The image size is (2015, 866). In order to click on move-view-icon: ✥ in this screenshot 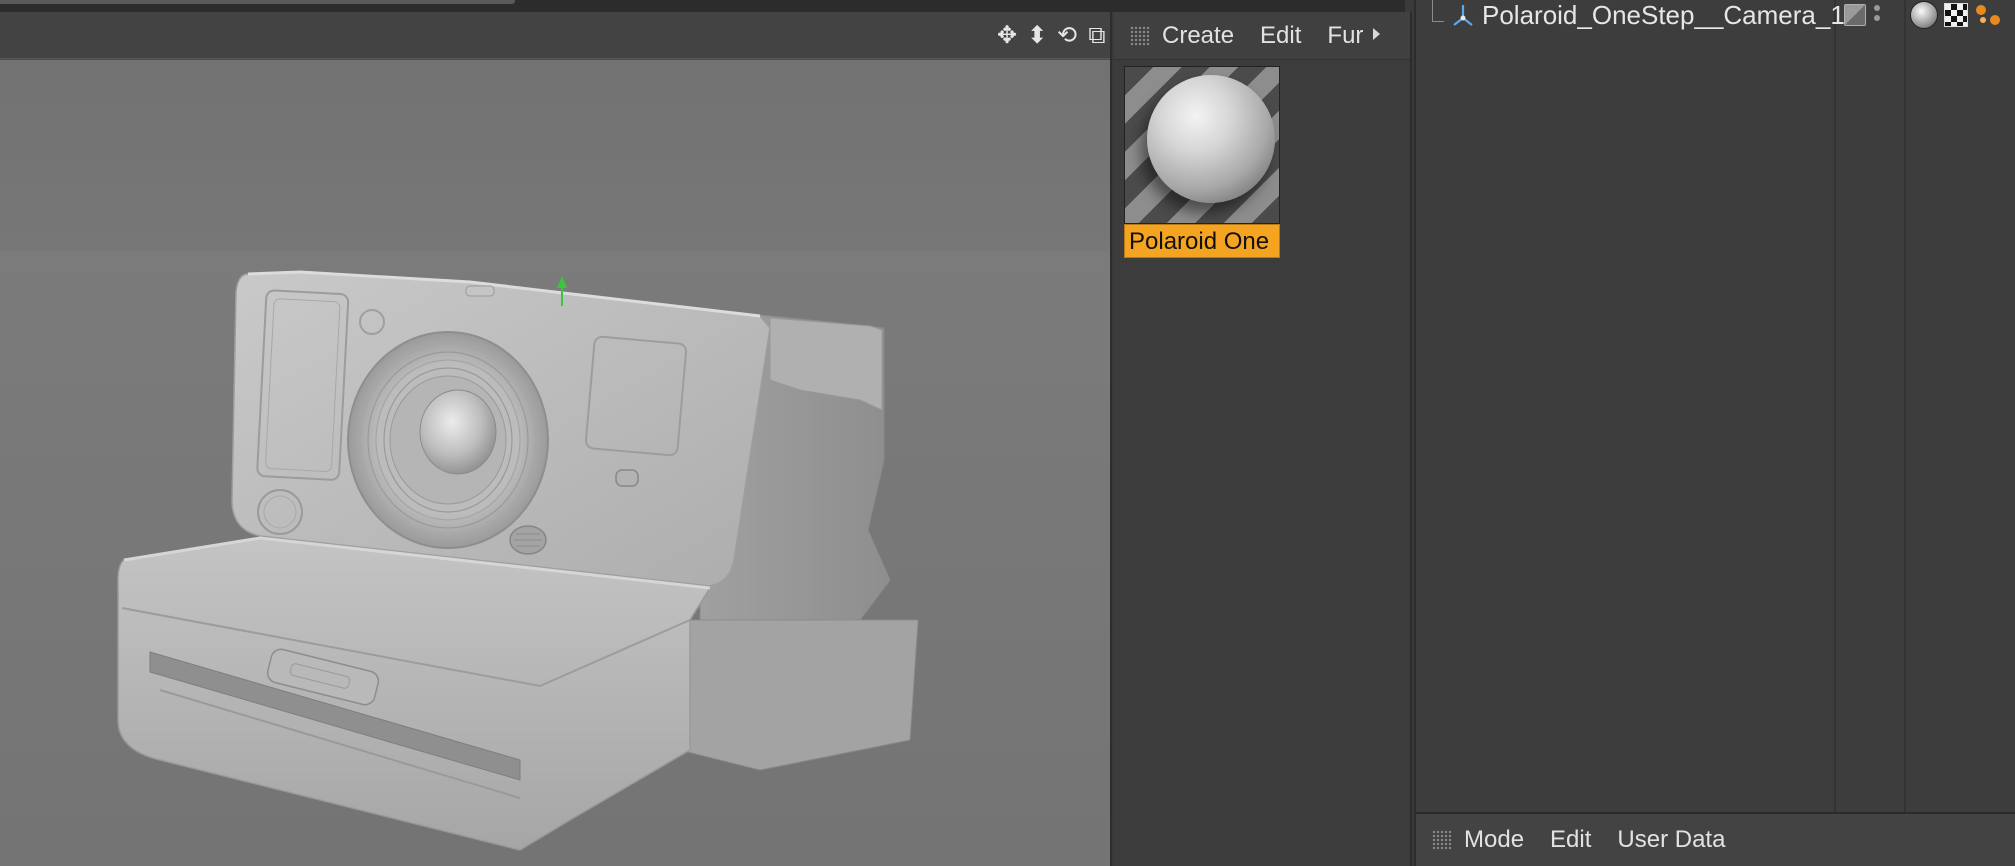, I will do `click(1007, 35)`.